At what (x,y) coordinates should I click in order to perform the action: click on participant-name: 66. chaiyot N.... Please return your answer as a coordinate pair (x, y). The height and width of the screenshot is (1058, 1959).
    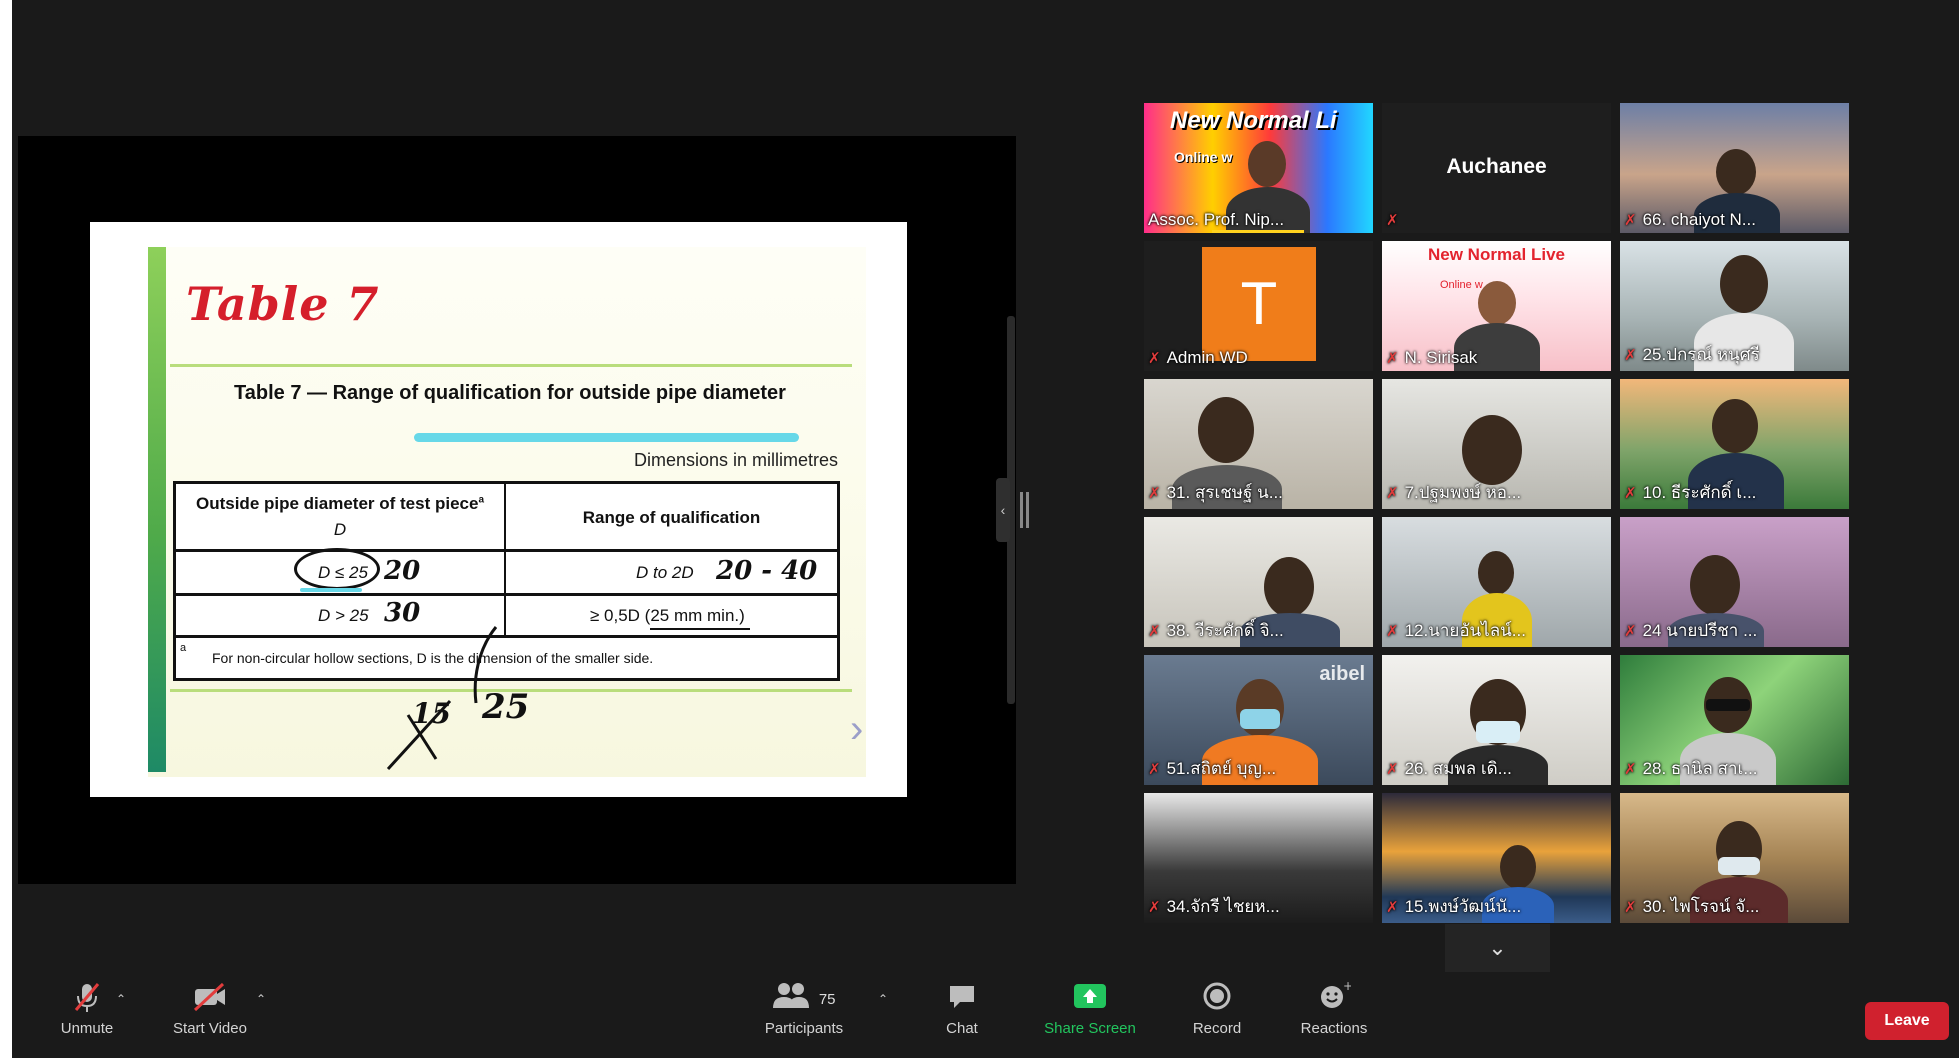
    Looking at the image, I should click on (1699, 219).